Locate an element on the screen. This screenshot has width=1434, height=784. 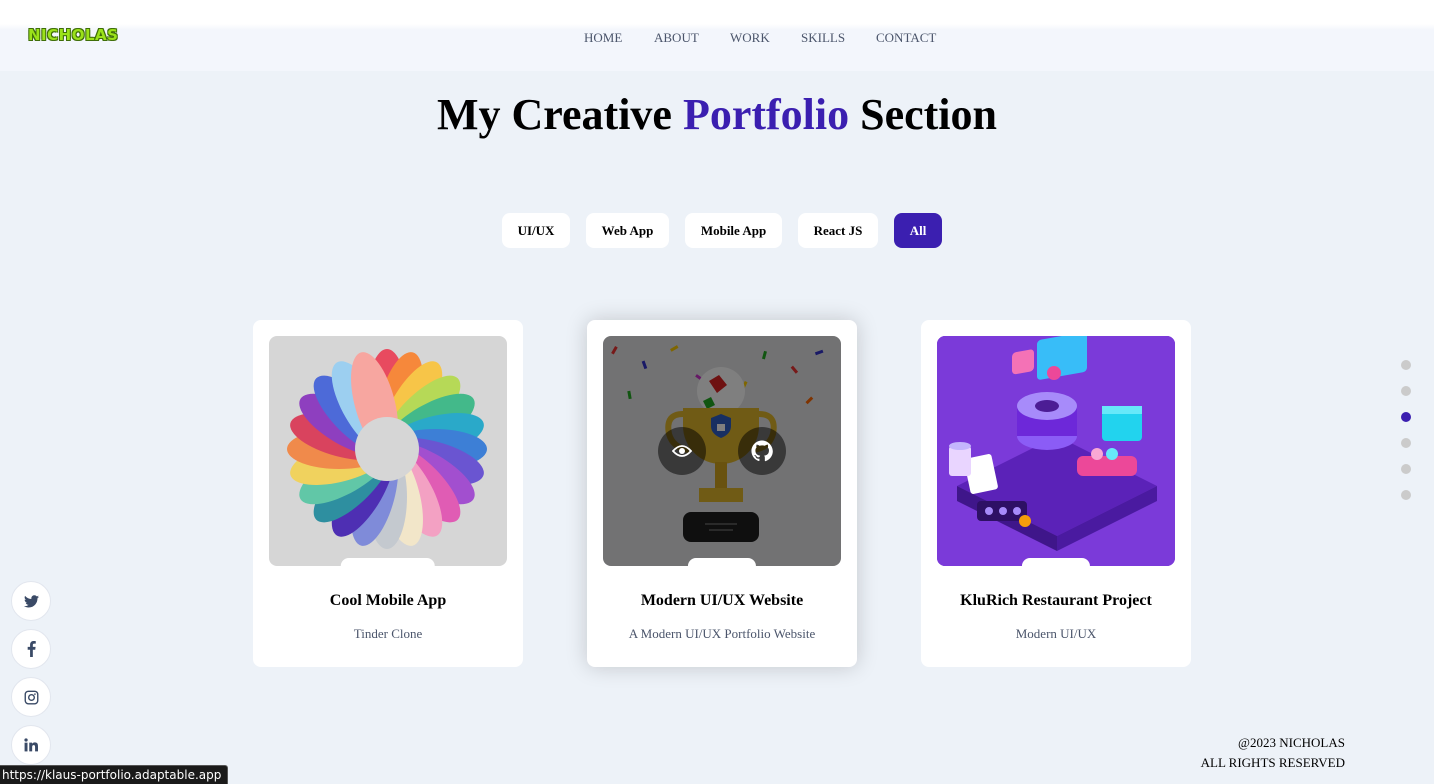
github-button is located at coordinates (762, 451).